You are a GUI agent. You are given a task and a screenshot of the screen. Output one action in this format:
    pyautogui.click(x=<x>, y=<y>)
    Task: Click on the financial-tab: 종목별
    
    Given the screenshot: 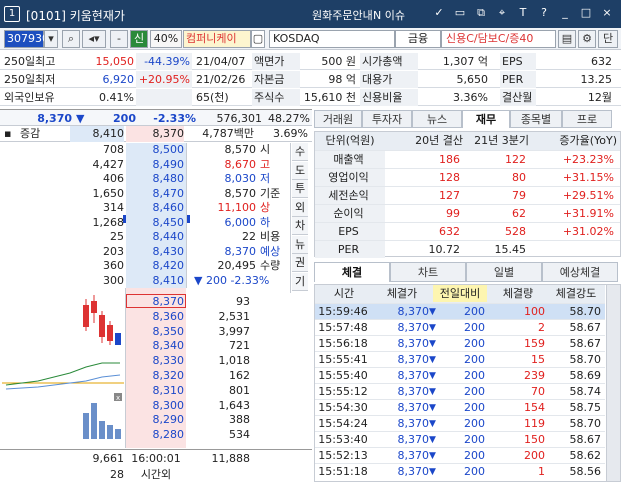 What is the action you would take?
    pyautogui.click(x=536, y=119)
    